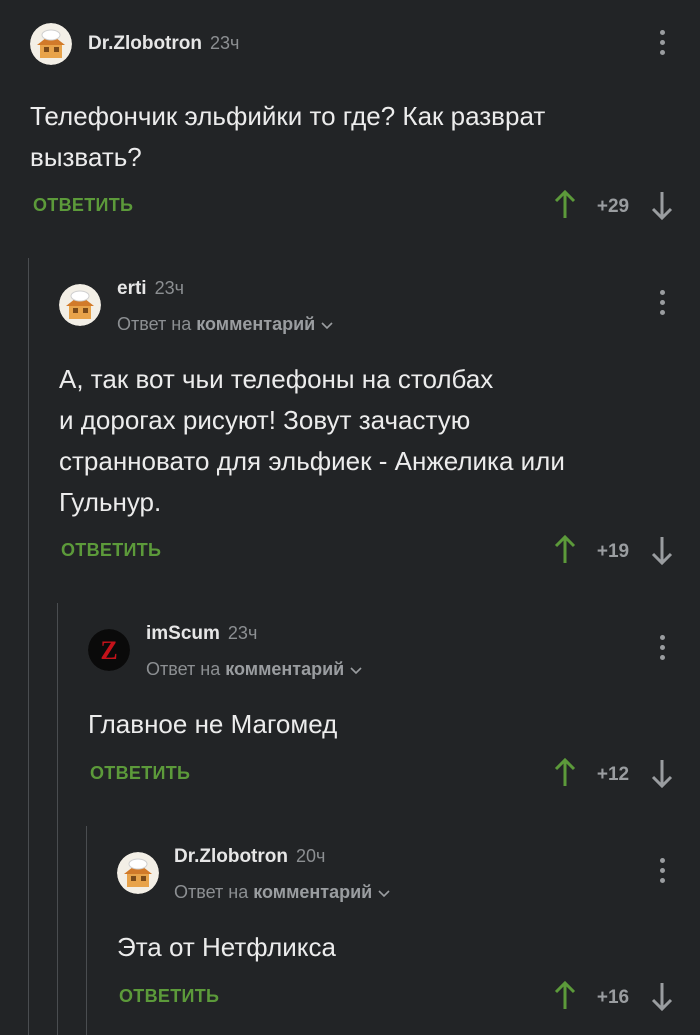 This screenshot has width=700, height=1035. I want to click on svg-text: Z, so click(108, 650).